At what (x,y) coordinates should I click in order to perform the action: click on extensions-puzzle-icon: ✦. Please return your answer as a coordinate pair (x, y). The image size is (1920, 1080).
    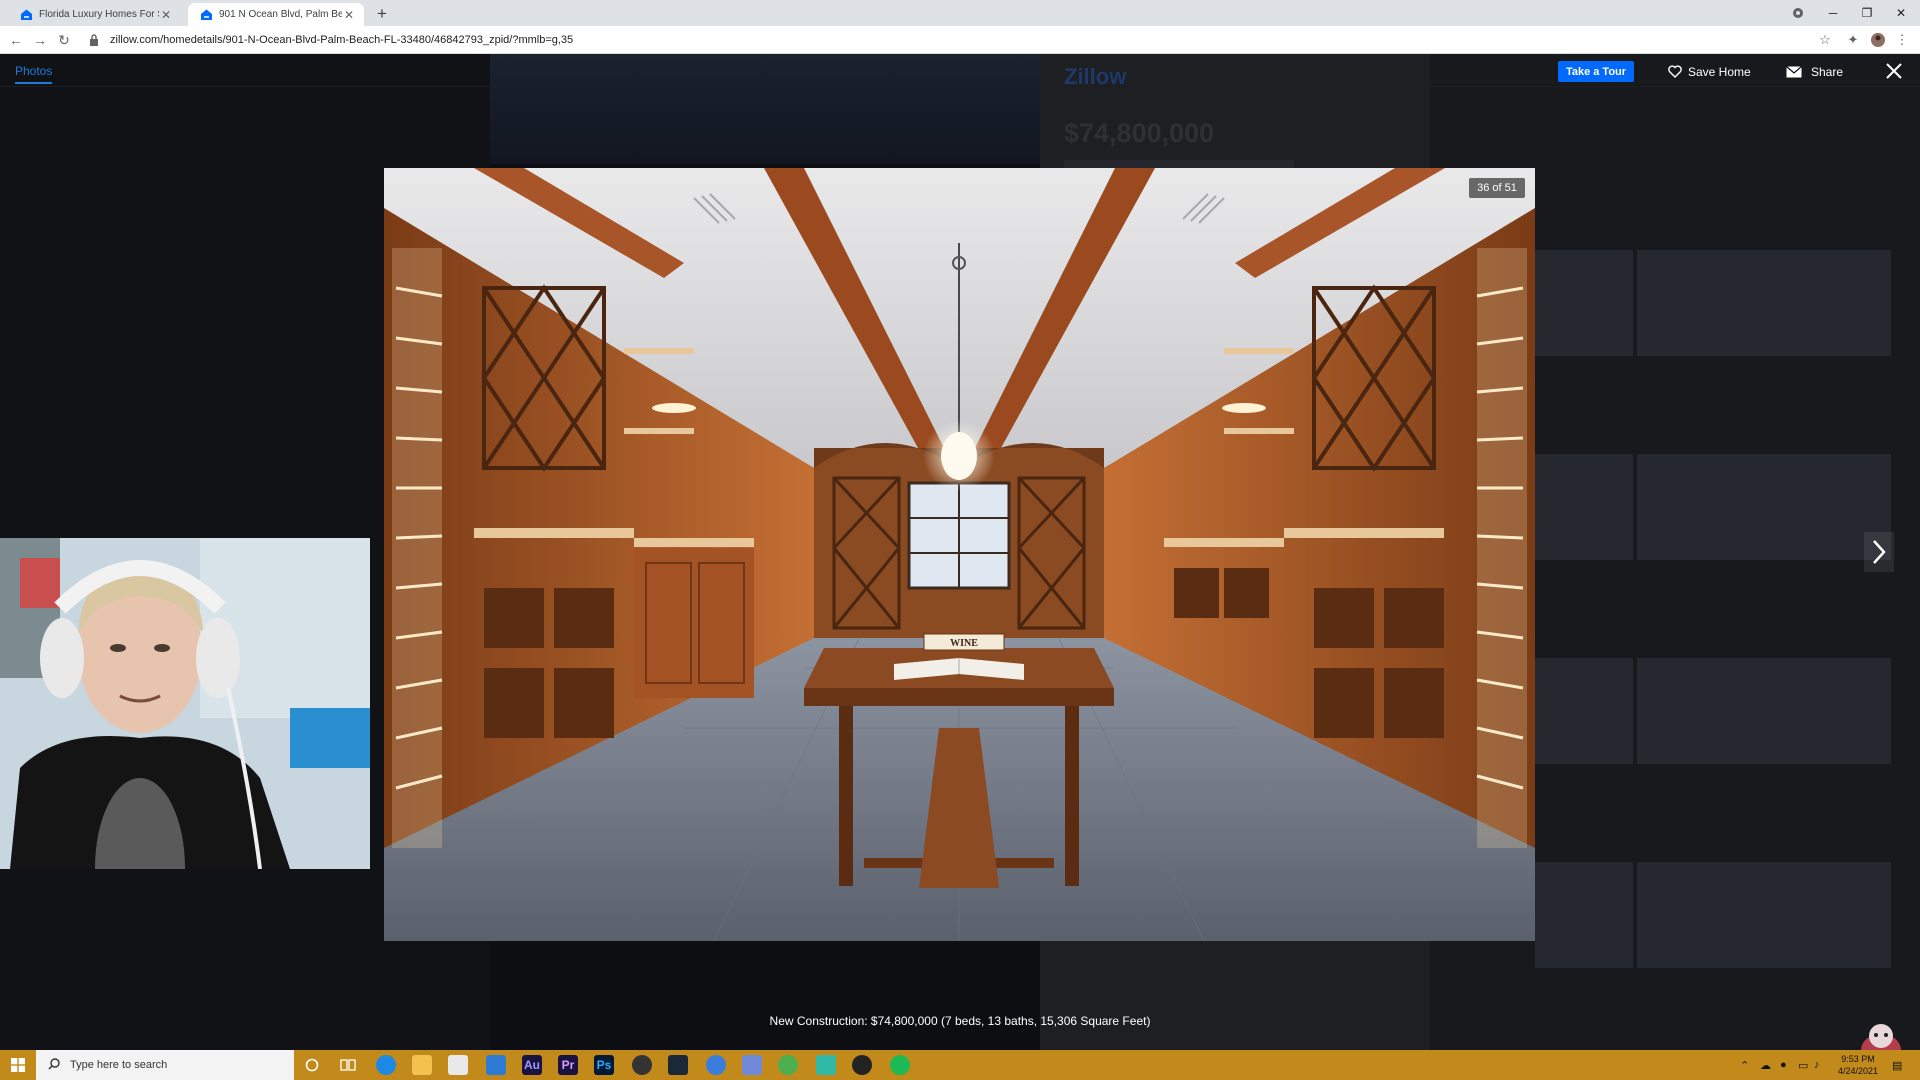
    Looking at the image, I should click on (1853, 40).